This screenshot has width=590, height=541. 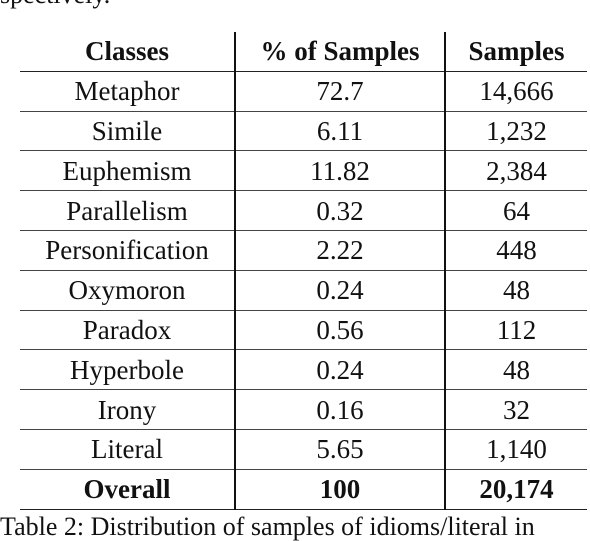 I want to click on header-classes: Classes, so click(x=128, y=52).